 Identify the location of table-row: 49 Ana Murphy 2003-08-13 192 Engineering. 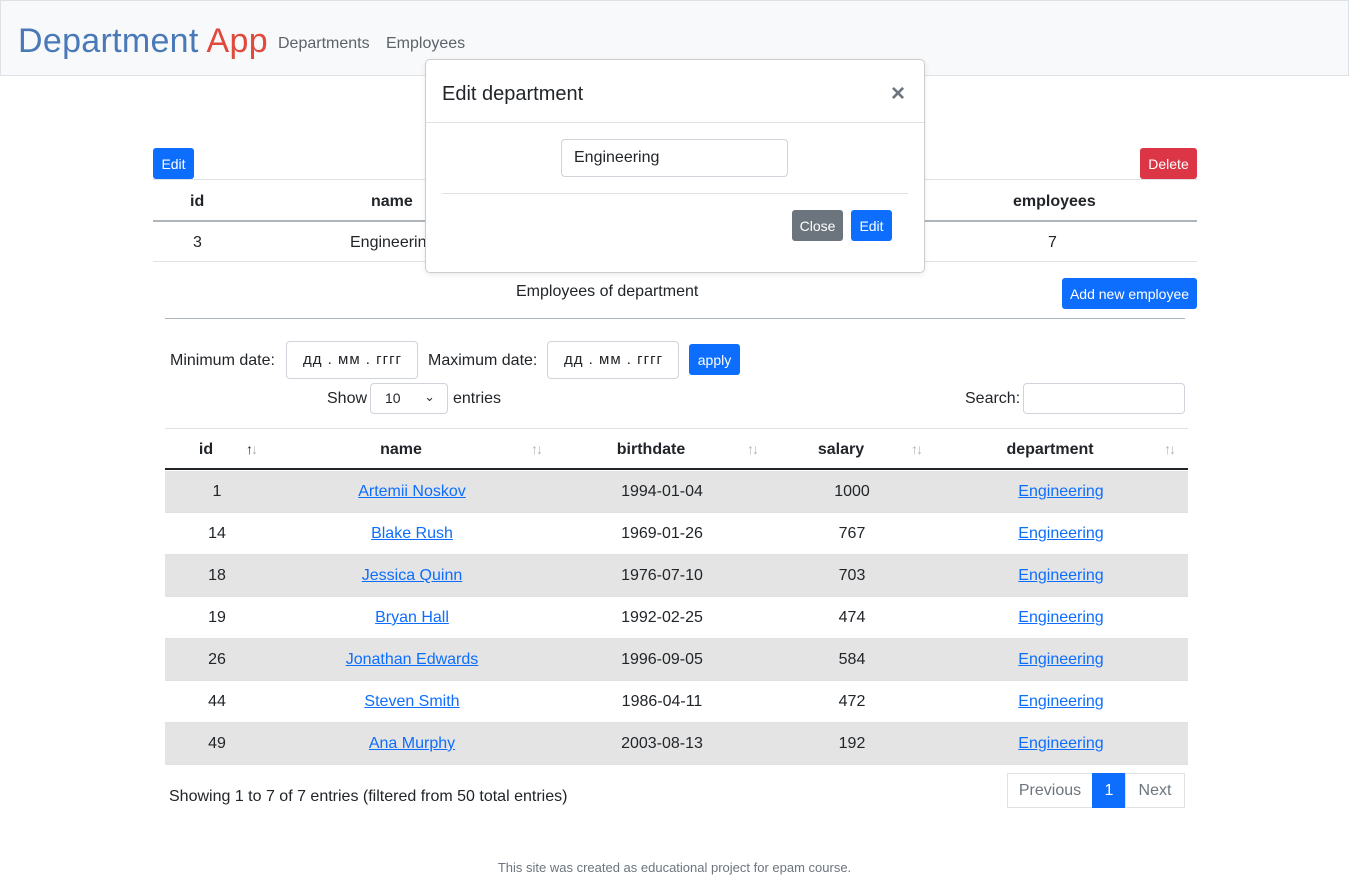
(676, 744).